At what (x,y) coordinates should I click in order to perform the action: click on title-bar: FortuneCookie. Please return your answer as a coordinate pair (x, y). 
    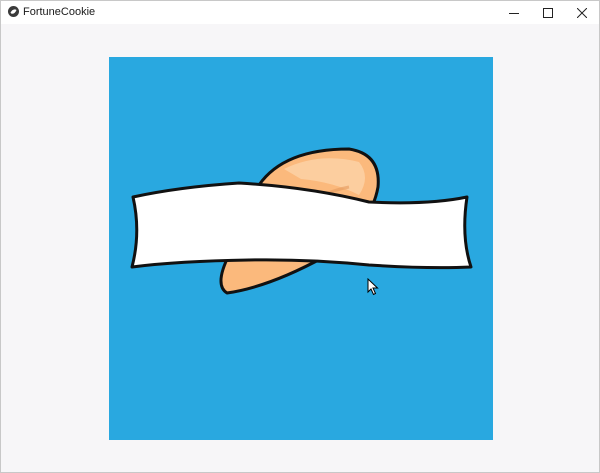
    Looking at the image, I should click on (300, 12).